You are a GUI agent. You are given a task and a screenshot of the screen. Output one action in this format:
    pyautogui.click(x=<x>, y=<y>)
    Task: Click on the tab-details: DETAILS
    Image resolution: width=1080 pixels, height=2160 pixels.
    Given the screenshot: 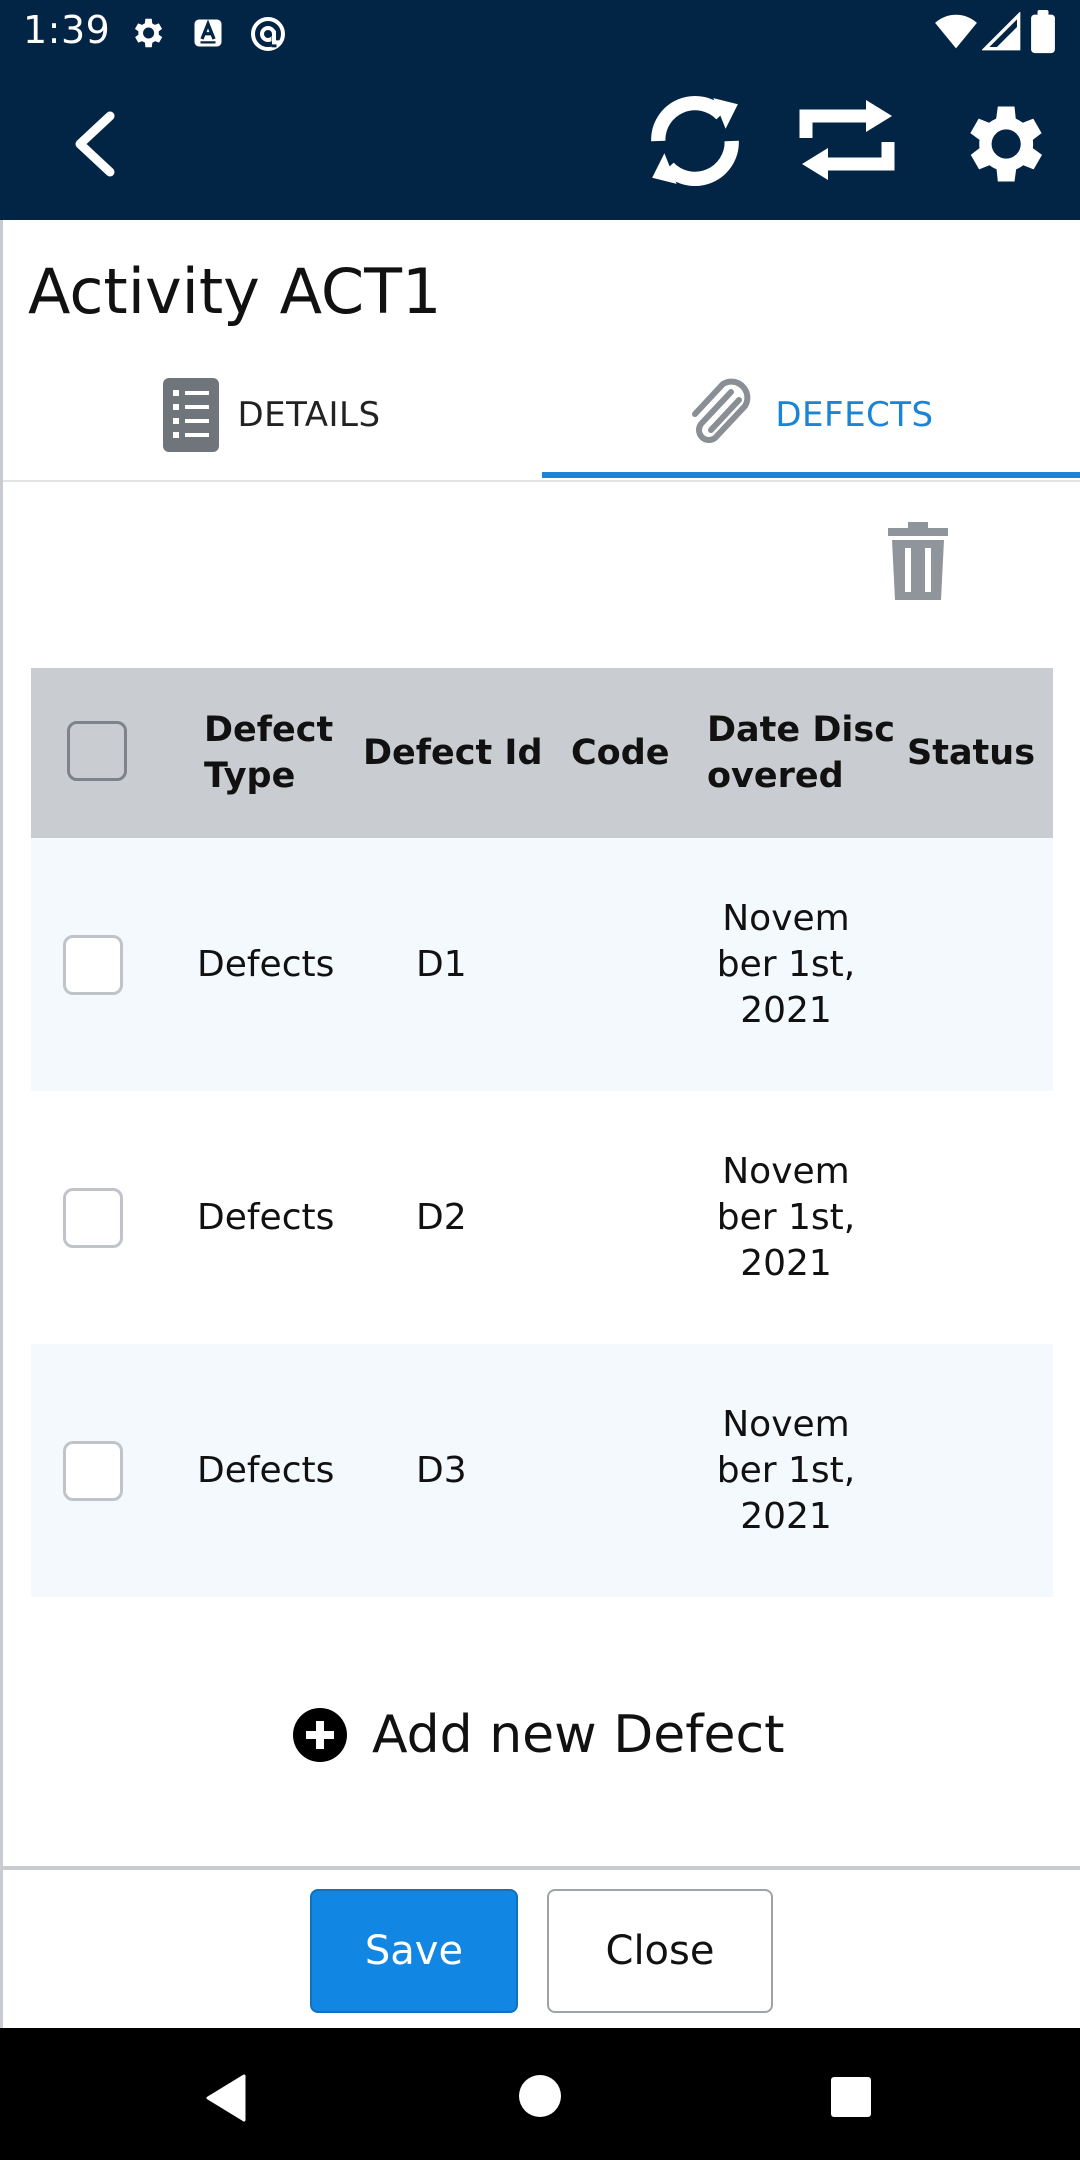 What is the action you would take?
    pyautogui.click(x=272, y=415)
    